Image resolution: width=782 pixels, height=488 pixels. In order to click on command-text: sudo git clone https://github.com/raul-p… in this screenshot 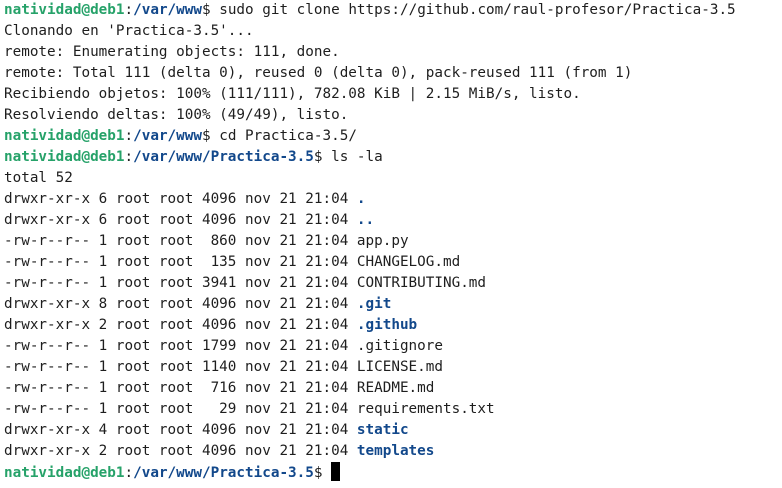, I will do `click(473, 10)`.